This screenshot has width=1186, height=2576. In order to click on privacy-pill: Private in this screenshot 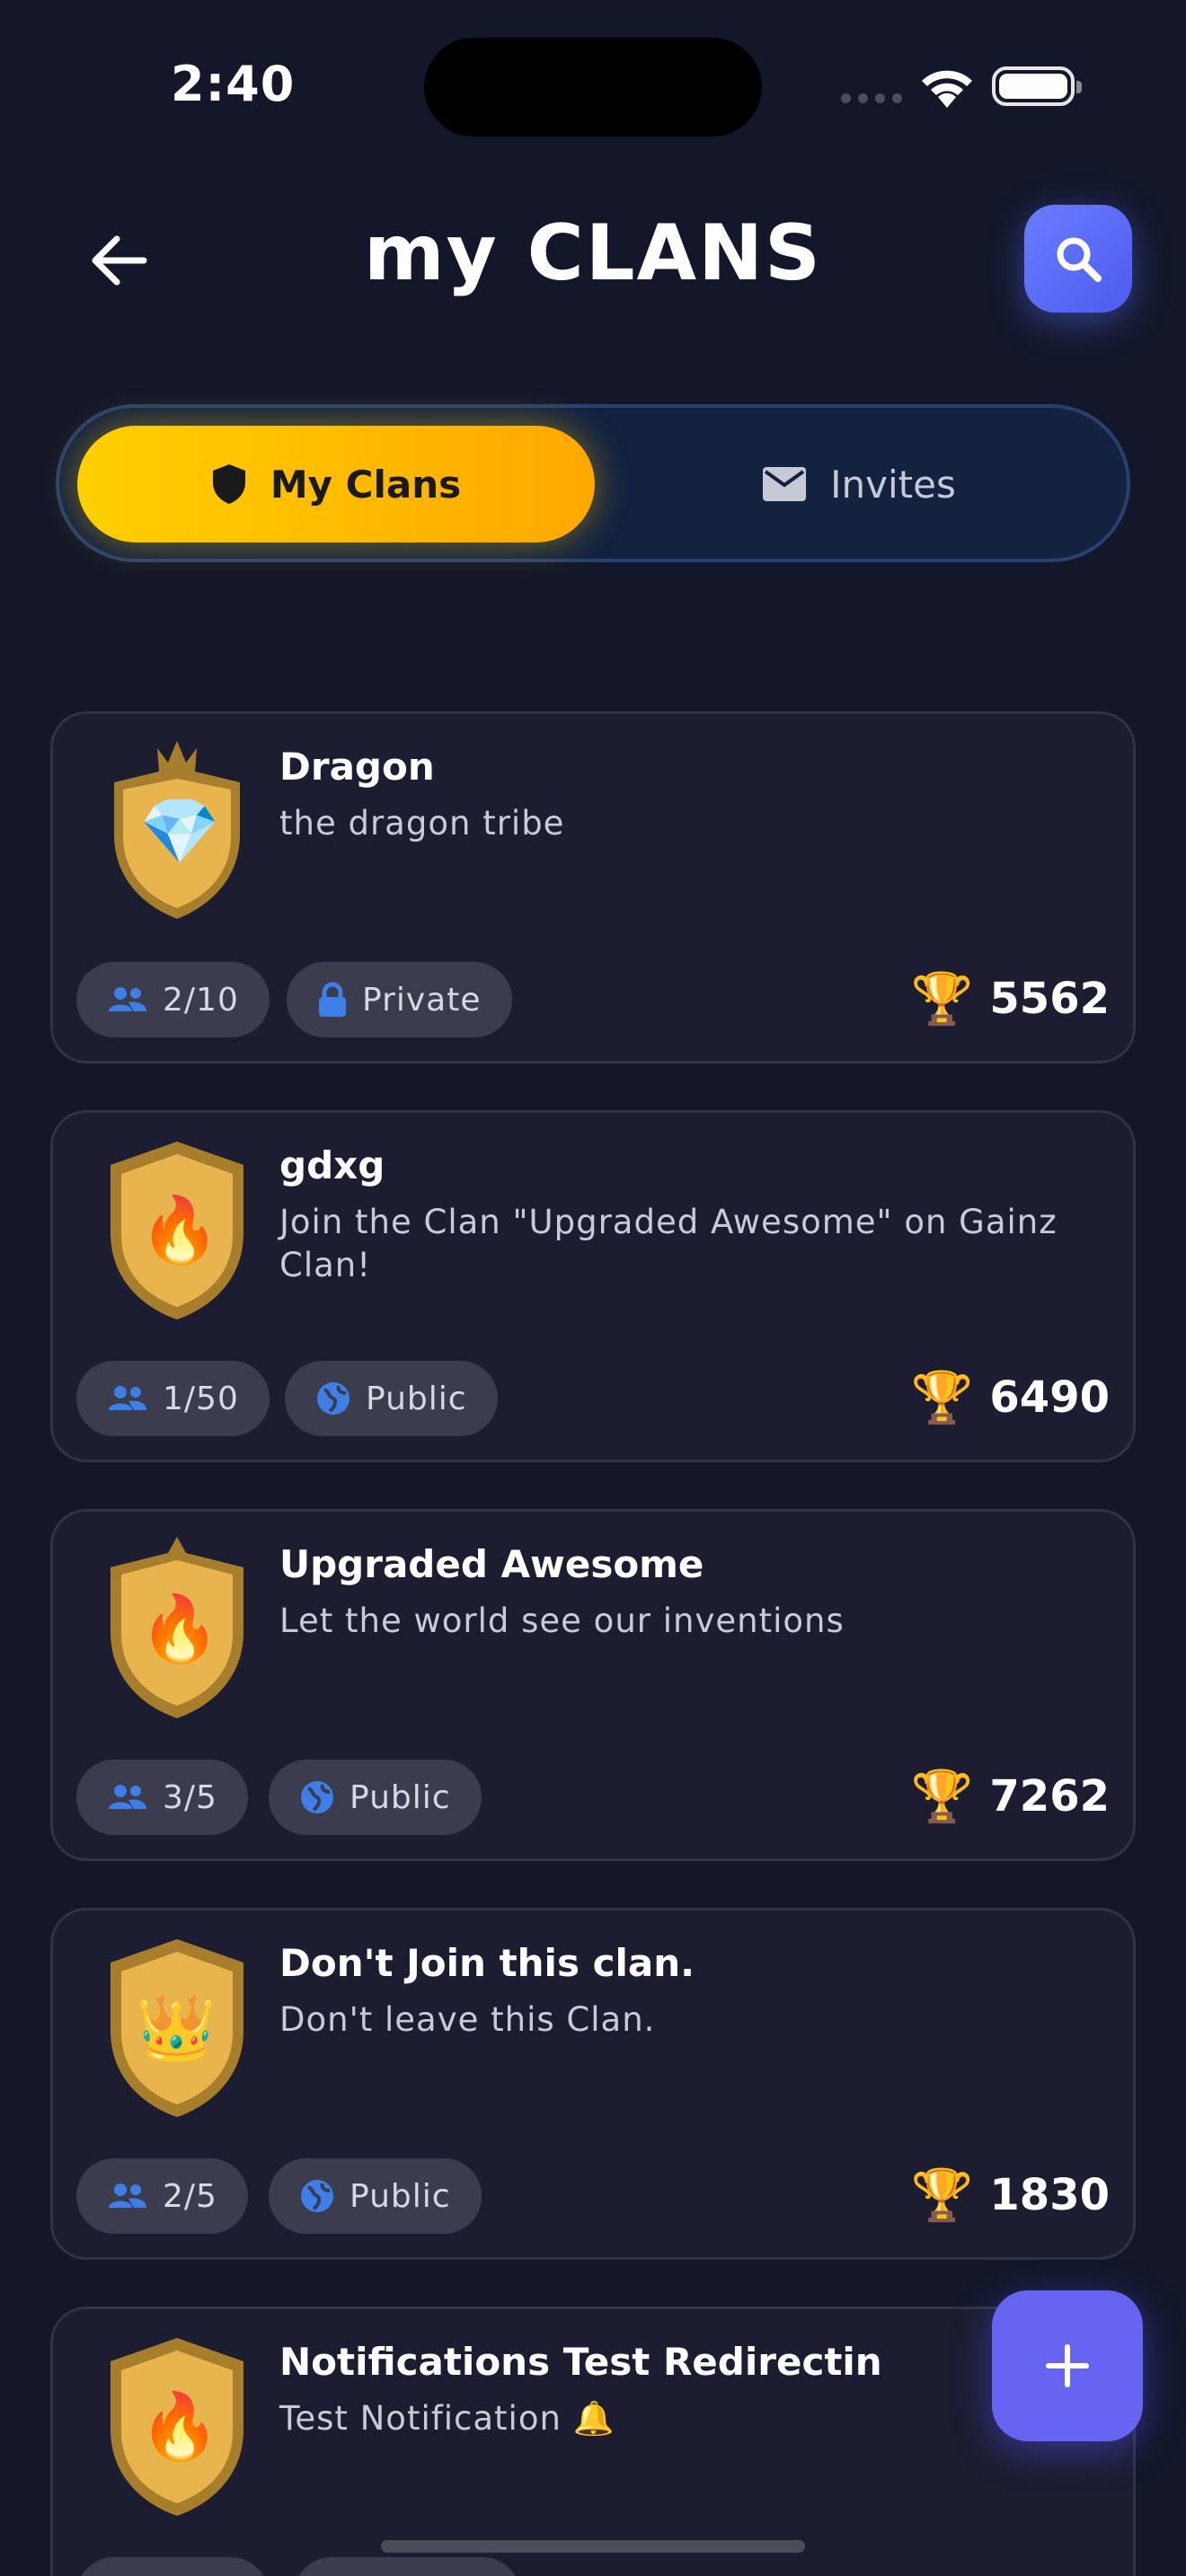, I will do `click(399, 999)`.